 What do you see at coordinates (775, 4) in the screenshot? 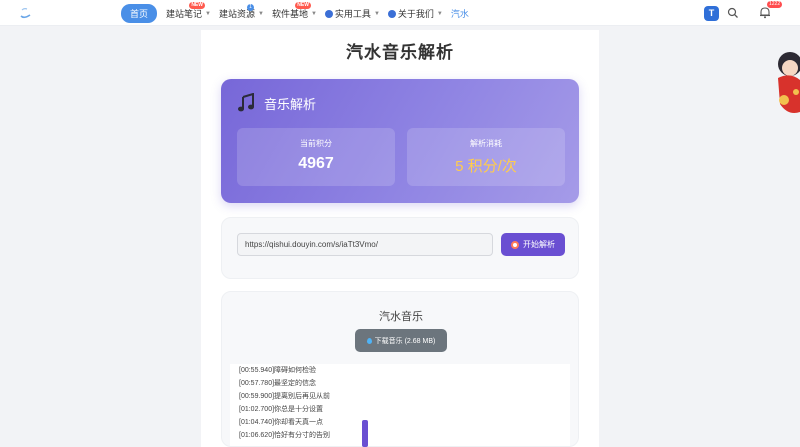
I see `notification-badge: 1222` at bounding box center [775, 4].